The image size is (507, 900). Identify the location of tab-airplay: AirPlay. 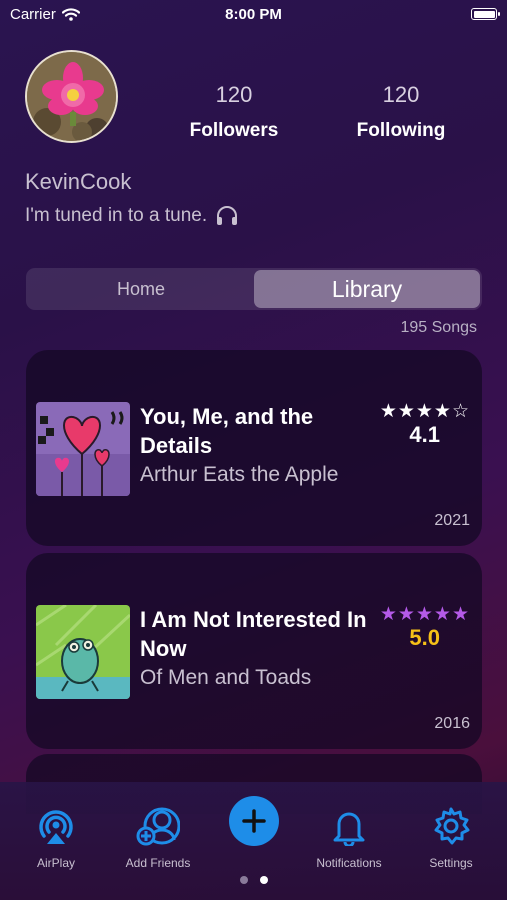
(56, 838).